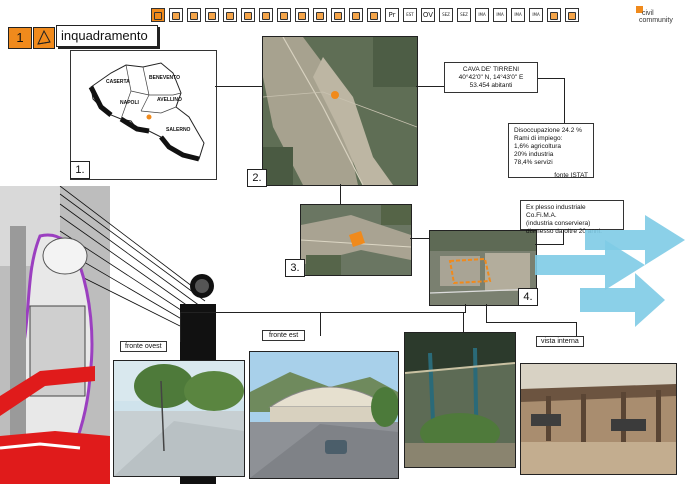 This screenshot has height=489, width=685. What do you see at coordinates (257, 178) in the screenshot?
I see `satellite-number-2: 2.` at bounding box center [257, 178].